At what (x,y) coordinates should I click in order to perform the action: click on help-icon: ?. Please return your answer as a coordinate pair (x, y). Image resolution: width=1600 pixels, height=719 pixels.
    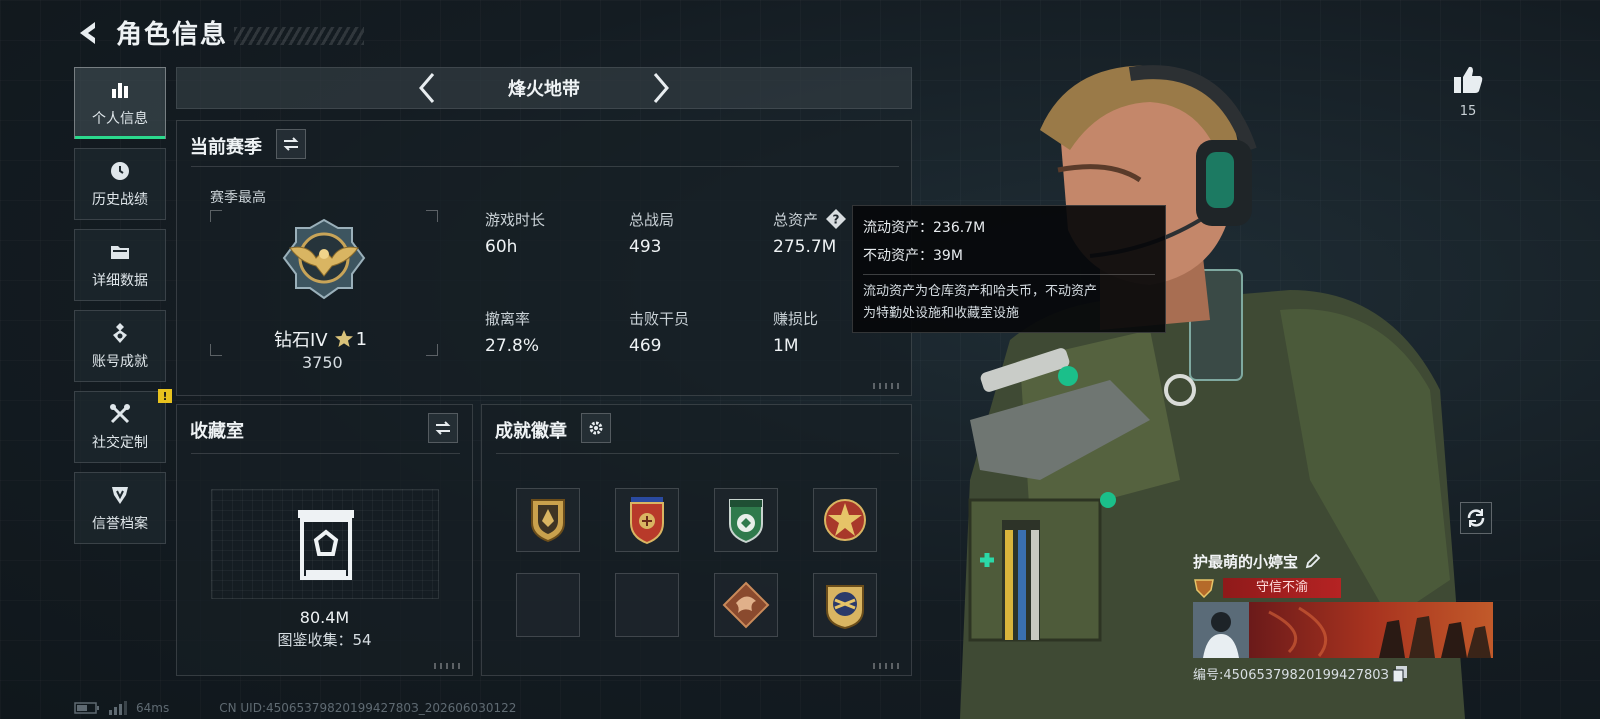
    Looking at the image, I should click on (836, 219).